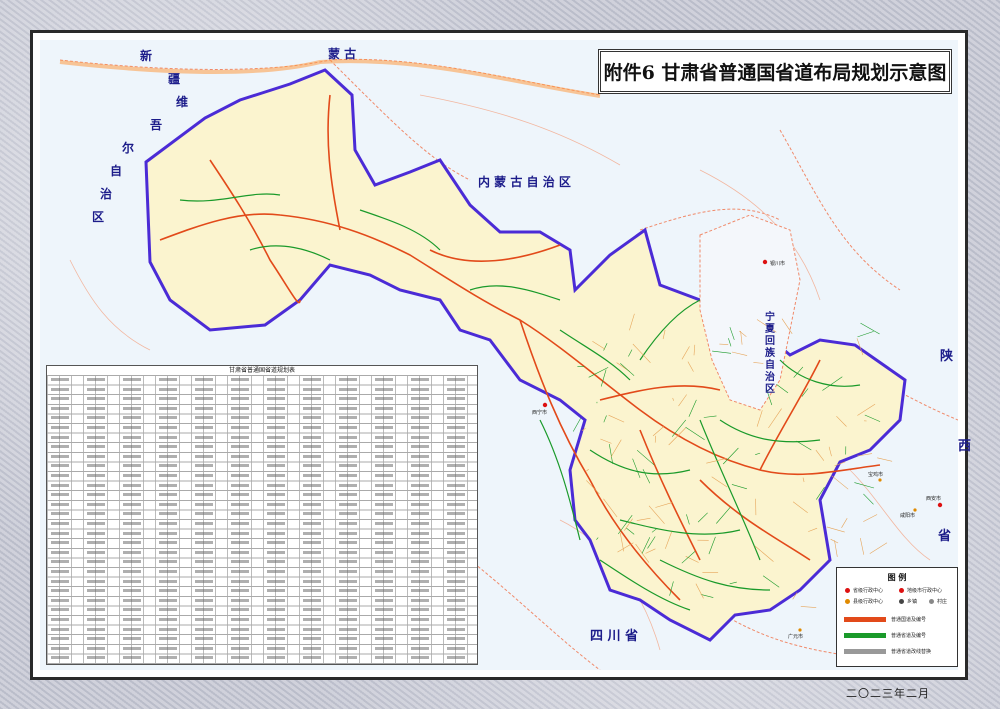 This screenshot has height=709, width=1000. I want to click on legend-line-national, so click(865, 619).